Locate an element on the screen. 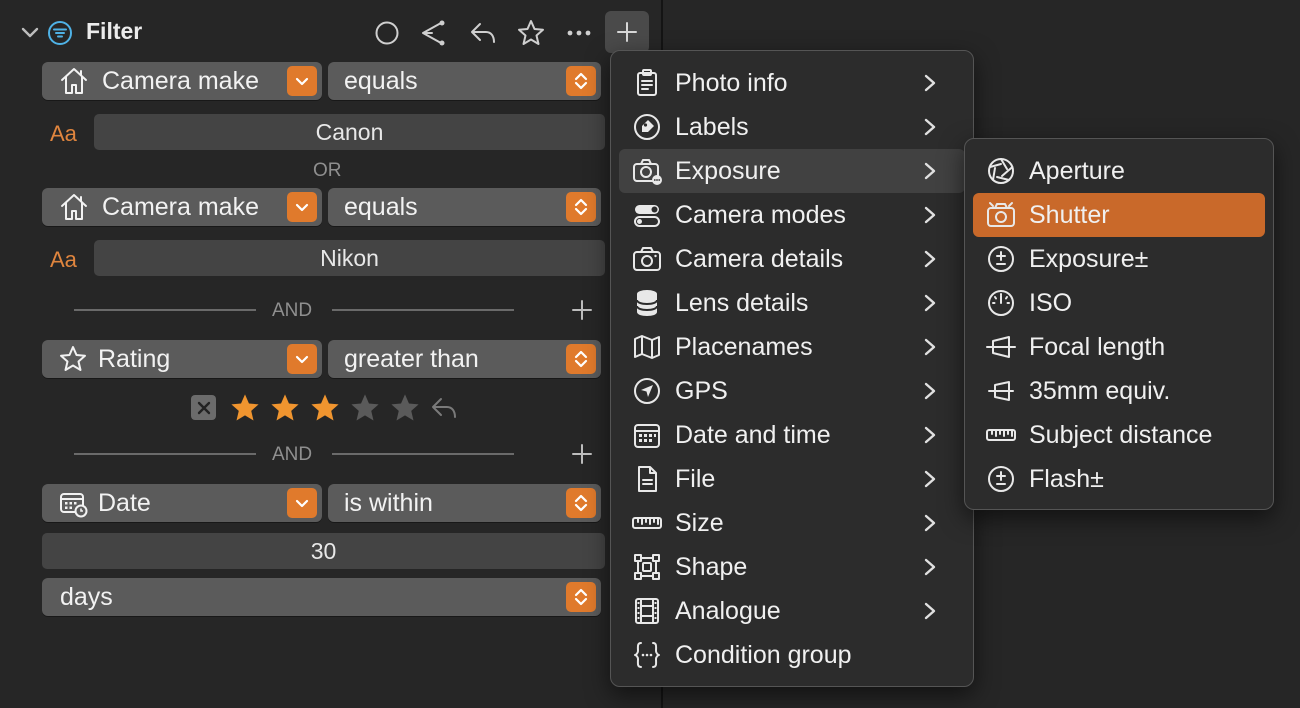 This screenshot has width=1300, height=708. menu-item-placenames: Placenames is located at coordinates (792, 347).